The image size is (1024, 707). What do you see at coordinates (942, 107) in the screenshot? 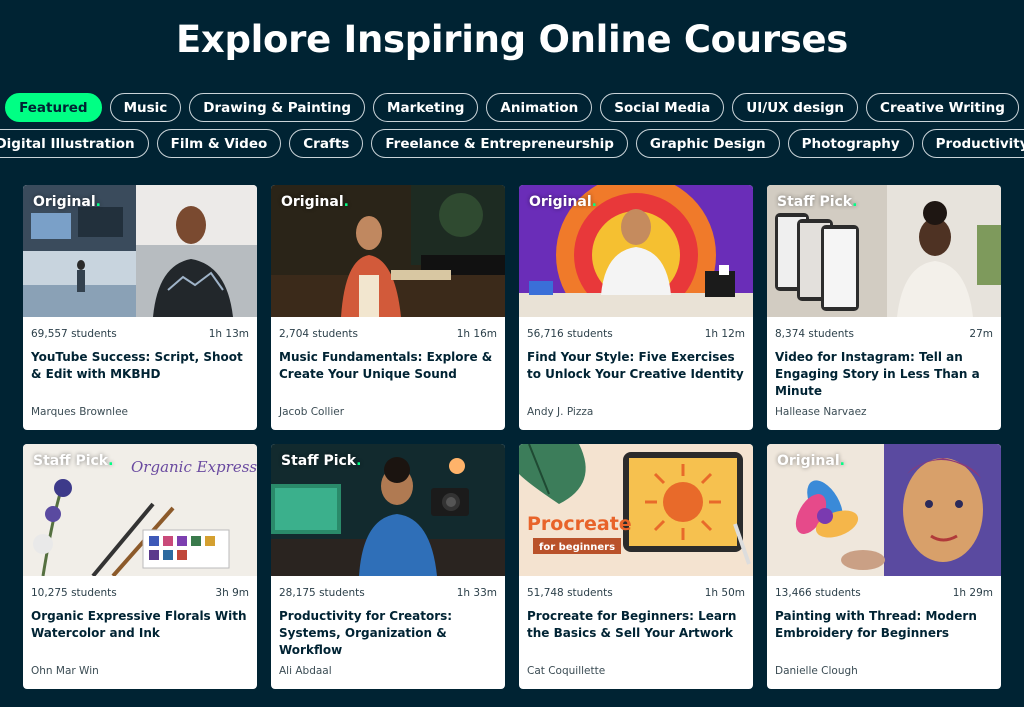
I see `category-pill-creative-writing: Creative Writing` at bounding box center [942, 107].